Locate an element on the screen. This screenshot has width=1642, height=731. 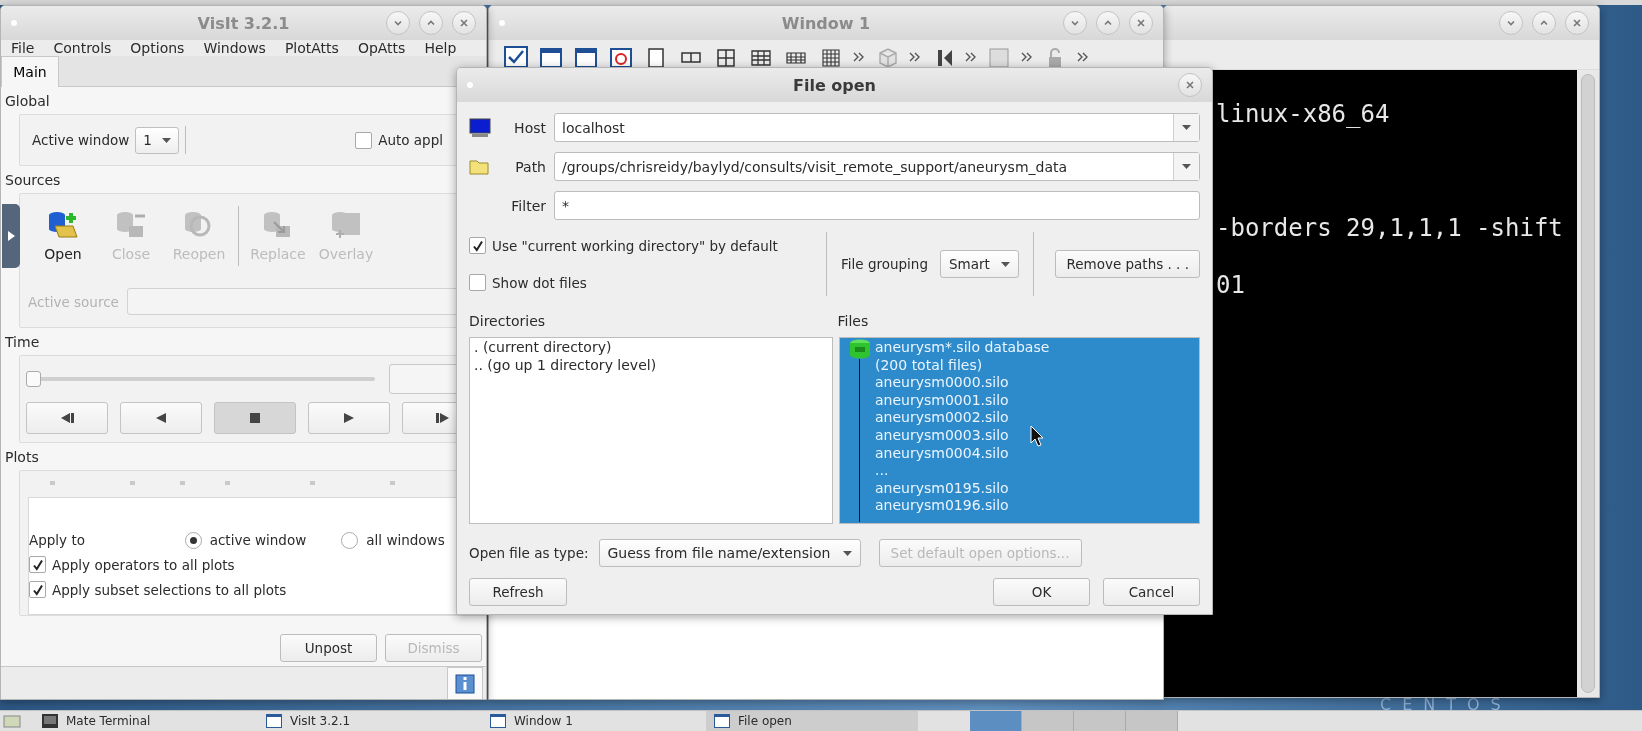
taskbar-item: Mate Terminal is located at coordinates (140, 721).